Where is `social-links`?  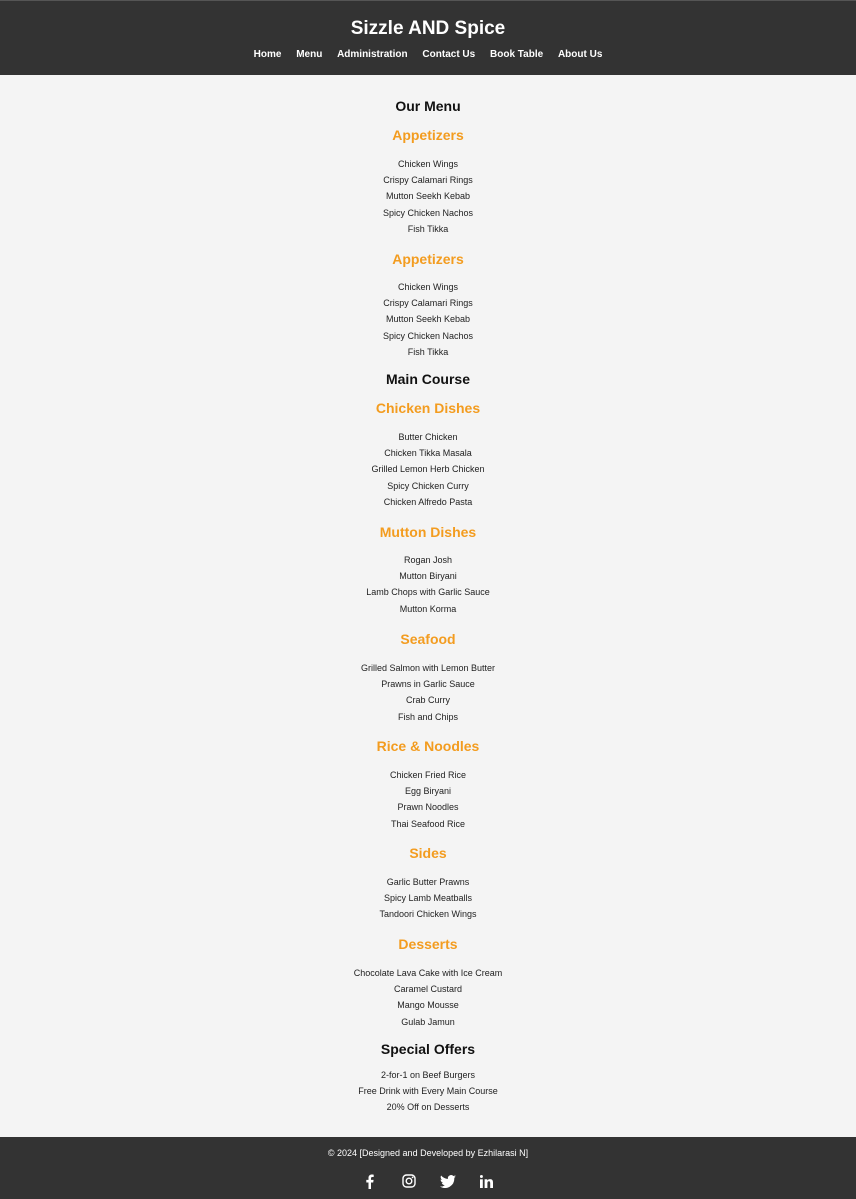
social-links is located at coordinates (428, 1181).